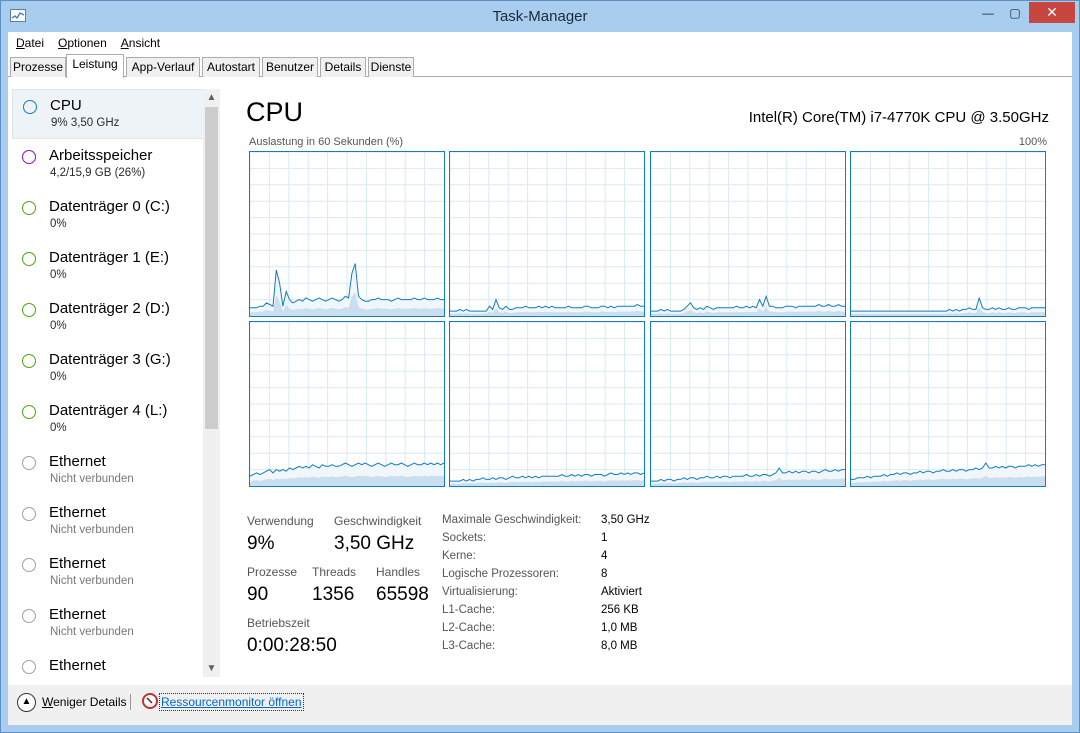 The image size is (1080, 733). What do you see at coordinates (326, 142) in the screenshot?
I see `graph-label: Auslastung in 60 Sekunden (%)` at bounding box center [326, 142].